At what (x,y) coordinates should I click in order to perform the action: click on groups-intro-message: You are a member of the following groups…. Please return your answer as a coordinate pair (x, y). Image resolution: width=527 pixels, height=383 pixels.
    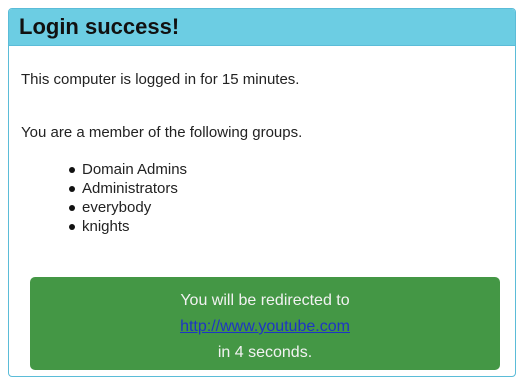
    Looking at the image, I should click on (162, 132).